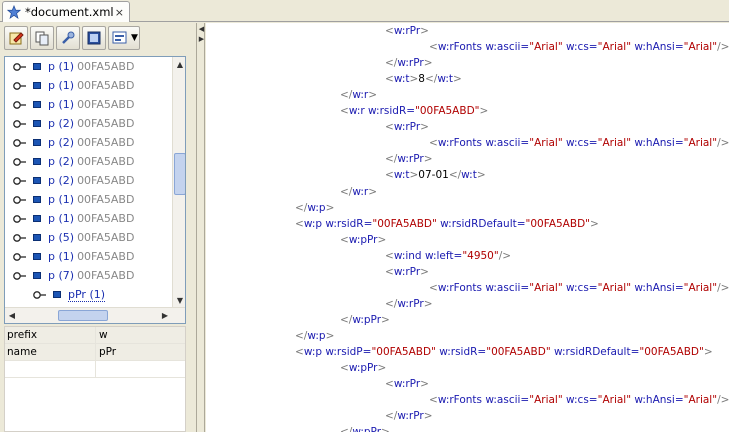 This screenshot has width=729, height=432. I want to click on code-line: < w:t >07-01 </w:t >, so click(435, 175).